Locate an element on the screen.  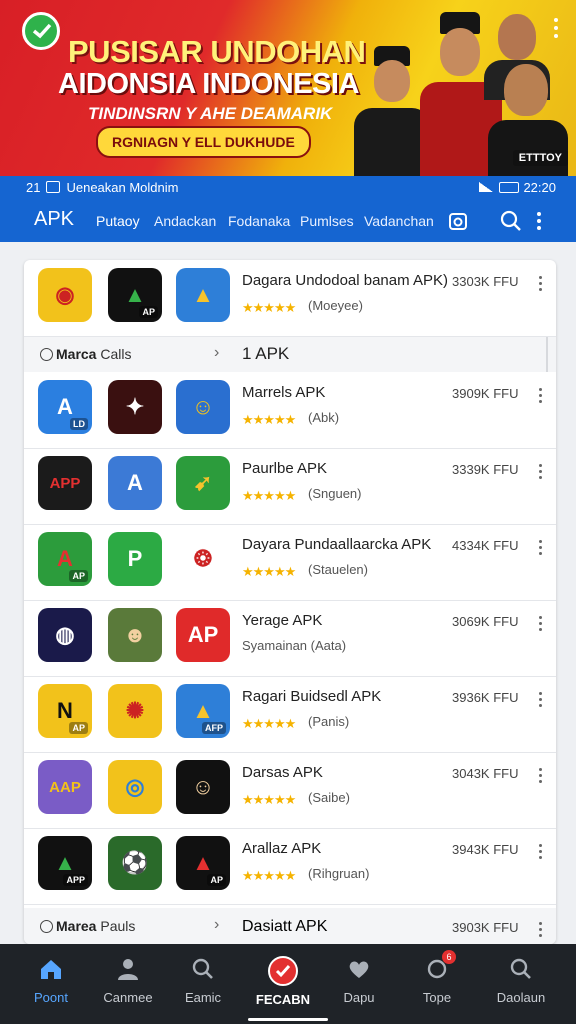
app-list-item: AAP ◎ ☺ Darsas APK ★★★★★ (Saibe) 3043K FFU is located at coordinates (290, 790).